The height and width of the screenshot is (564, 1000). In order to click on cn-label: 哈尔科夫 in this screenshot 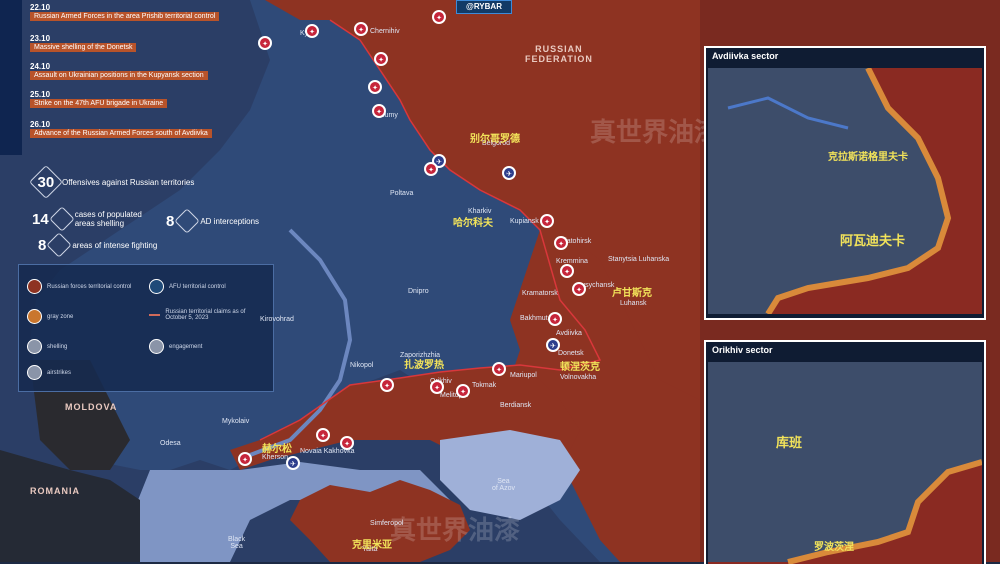, I will do `click(473, 223)`.